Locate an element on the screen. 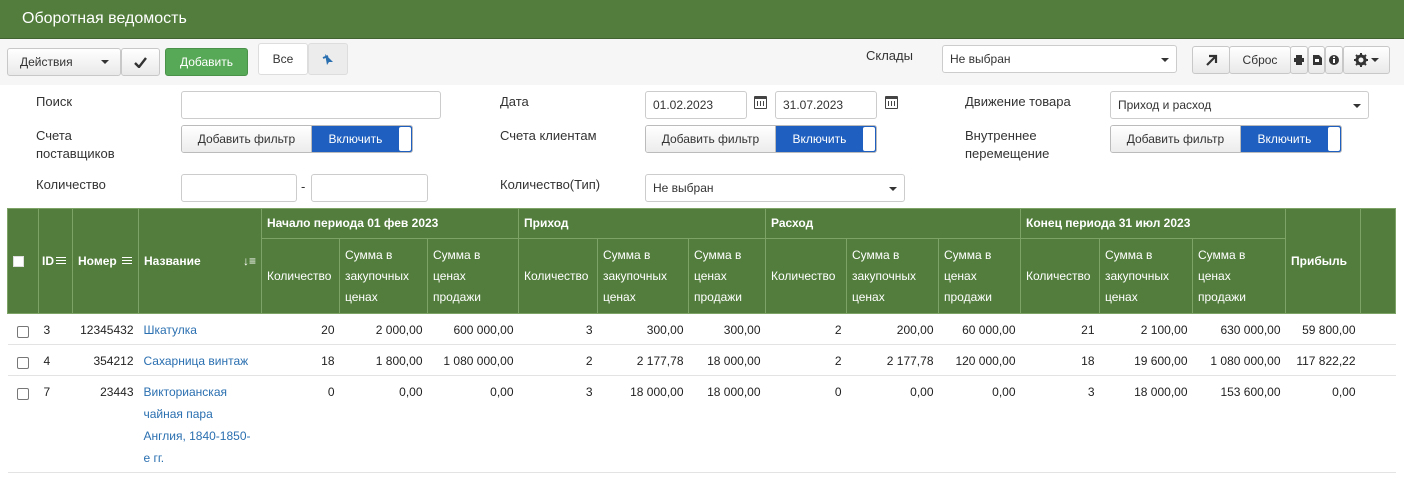 The width and height of the screenshot is (1404, 490). quantity-type-label: Количество(Тип) is located at coordinates (550, 184).